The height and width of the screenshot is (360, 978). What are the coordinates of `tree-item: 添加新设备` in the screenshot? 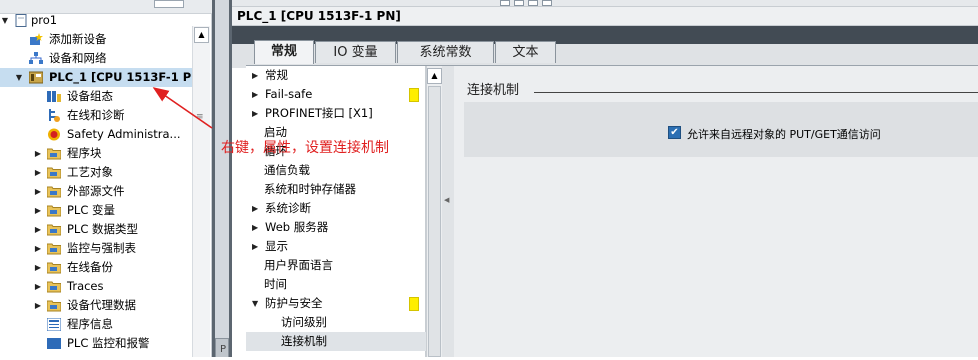 It's located at (96, 39).